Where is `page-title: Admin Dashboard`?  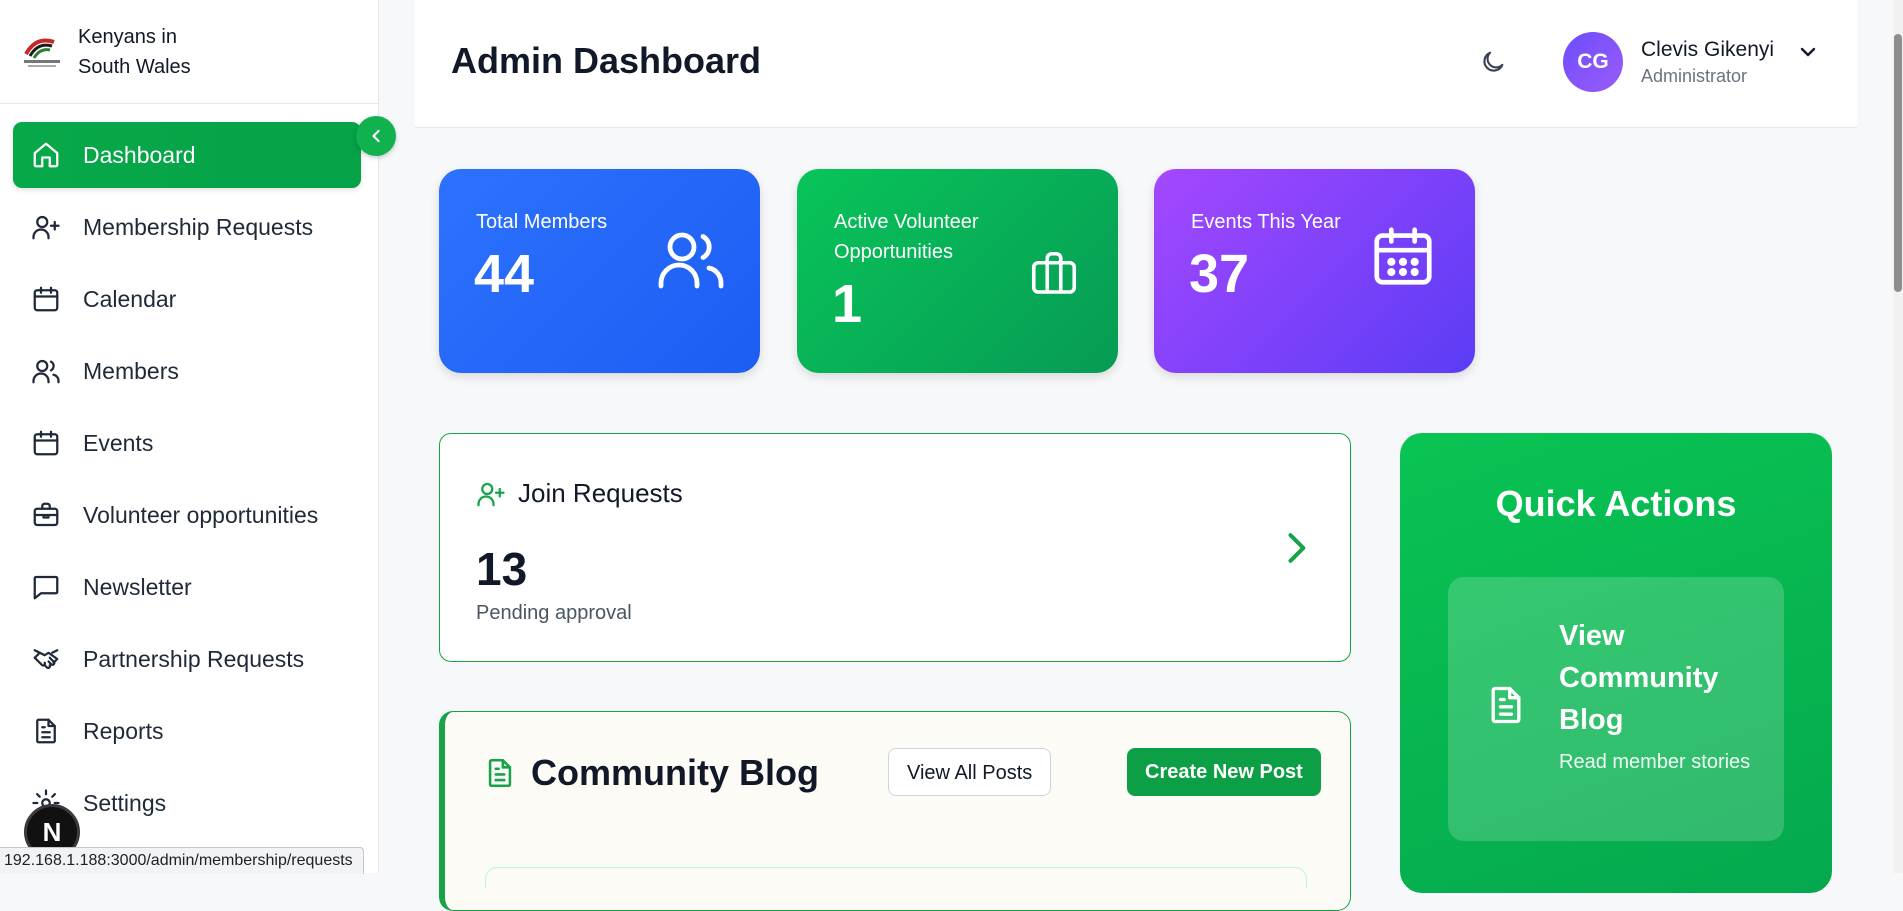
page-title: Admin Dashboard is located at coordinates (606, 60).